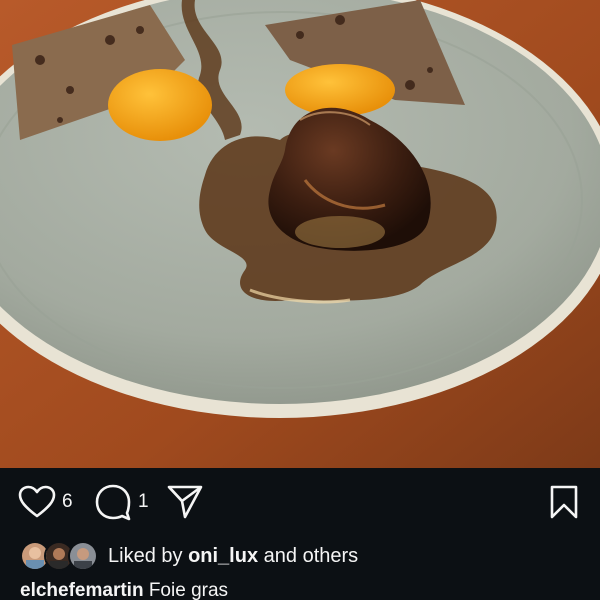  I want to click on like-button: 6, so click(45, 502).